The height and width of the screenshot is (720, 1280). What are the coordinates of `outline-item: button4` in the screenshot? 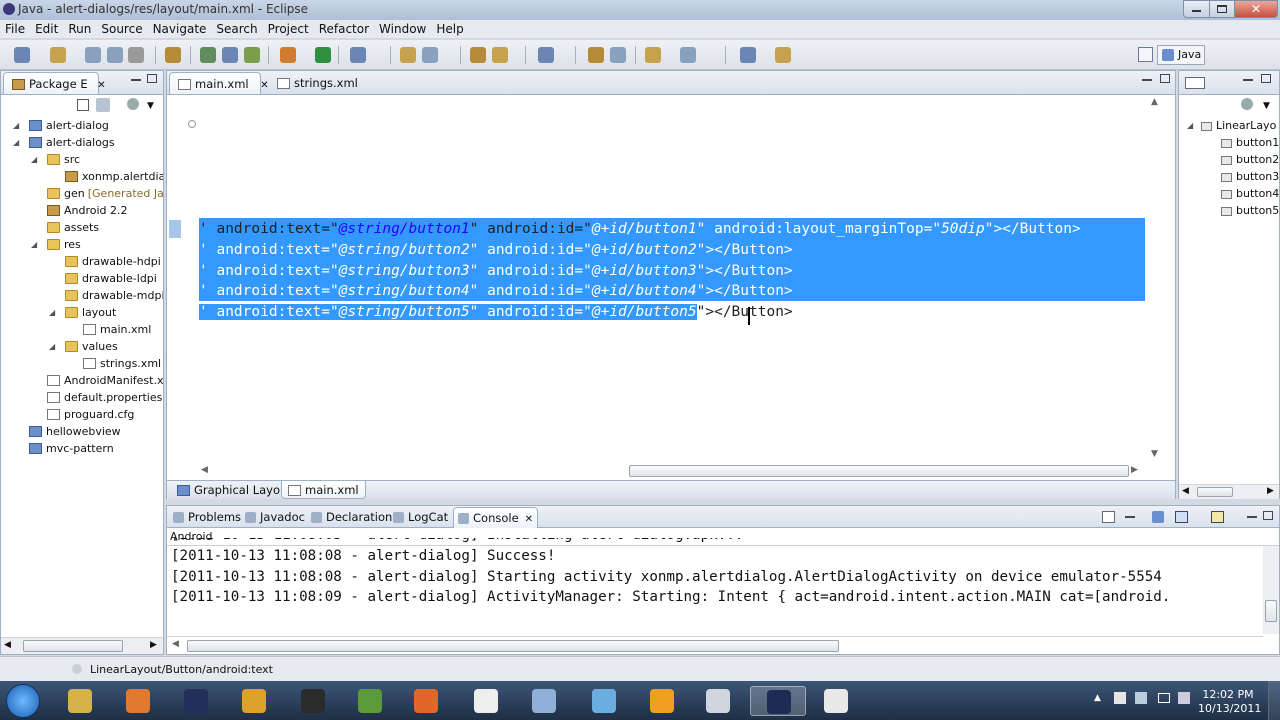 It's located at (1229, 193).